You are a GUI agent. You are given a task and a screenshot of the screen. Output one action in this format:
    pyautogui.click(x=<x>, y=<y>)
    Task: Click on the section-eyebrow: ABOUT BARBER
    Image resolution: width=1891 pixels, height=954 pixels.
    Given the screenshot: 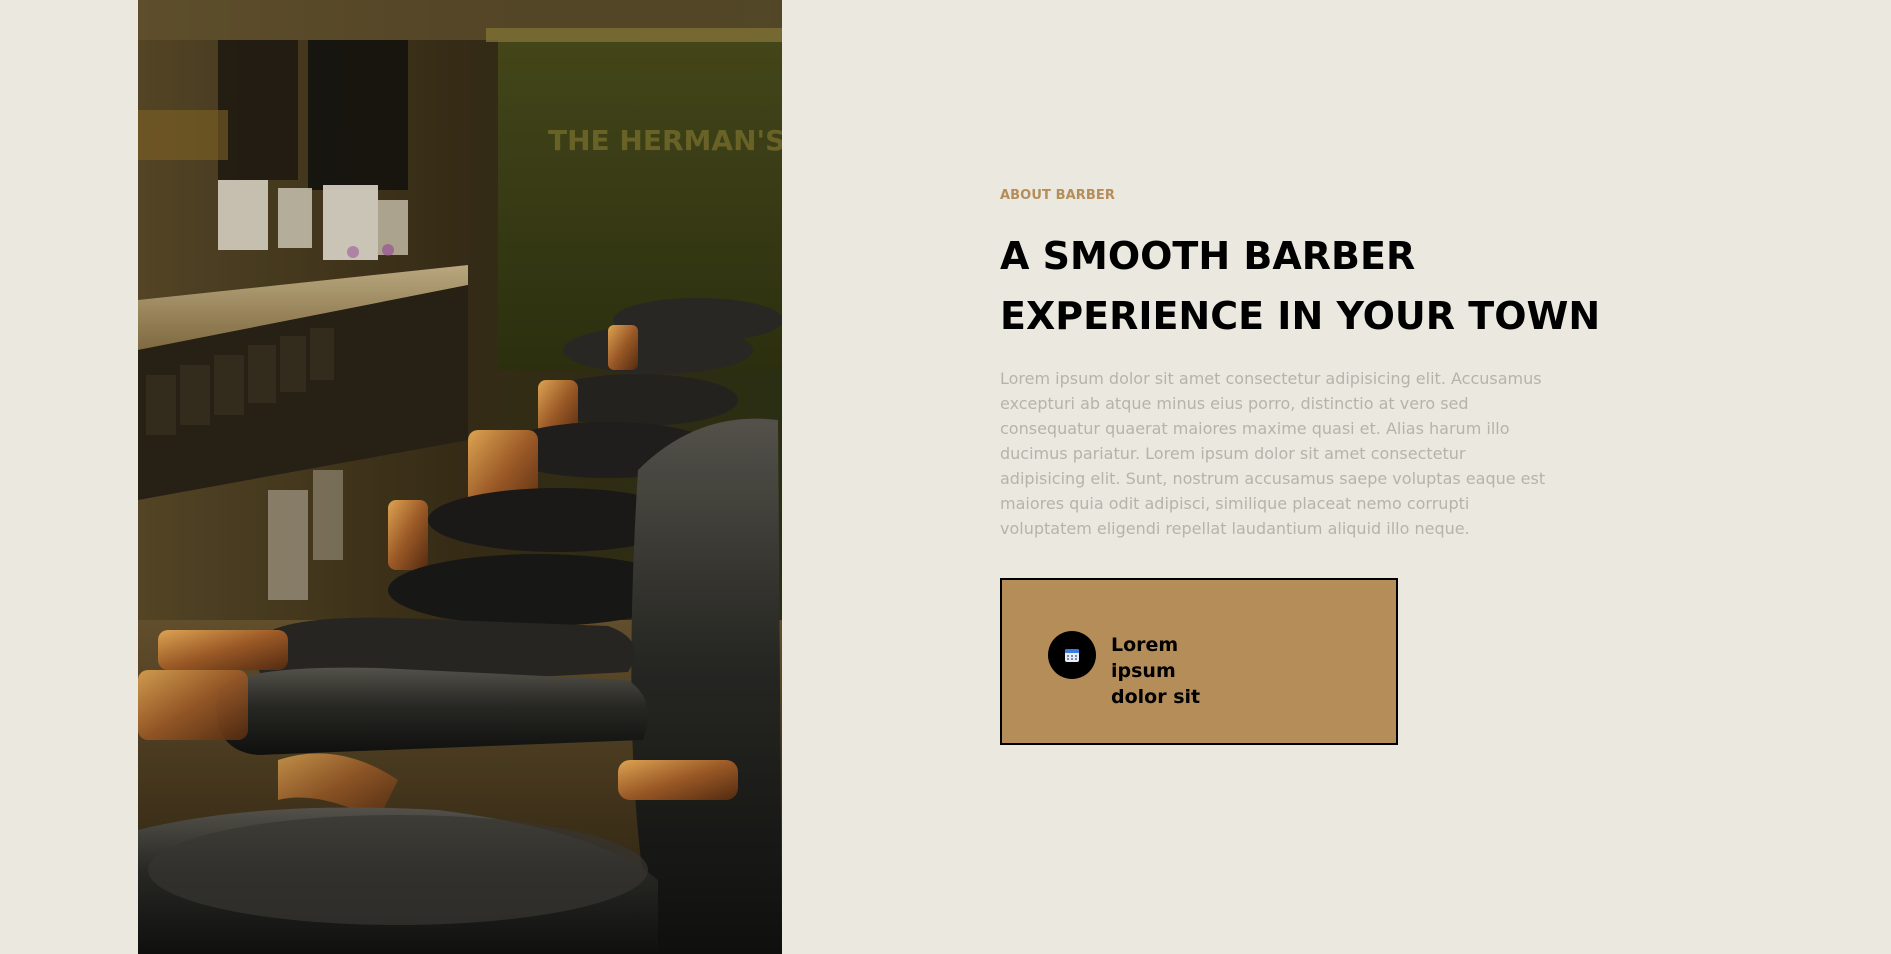 What is the action you would take?
    pyautogui.click(x=1057, y=195)
    